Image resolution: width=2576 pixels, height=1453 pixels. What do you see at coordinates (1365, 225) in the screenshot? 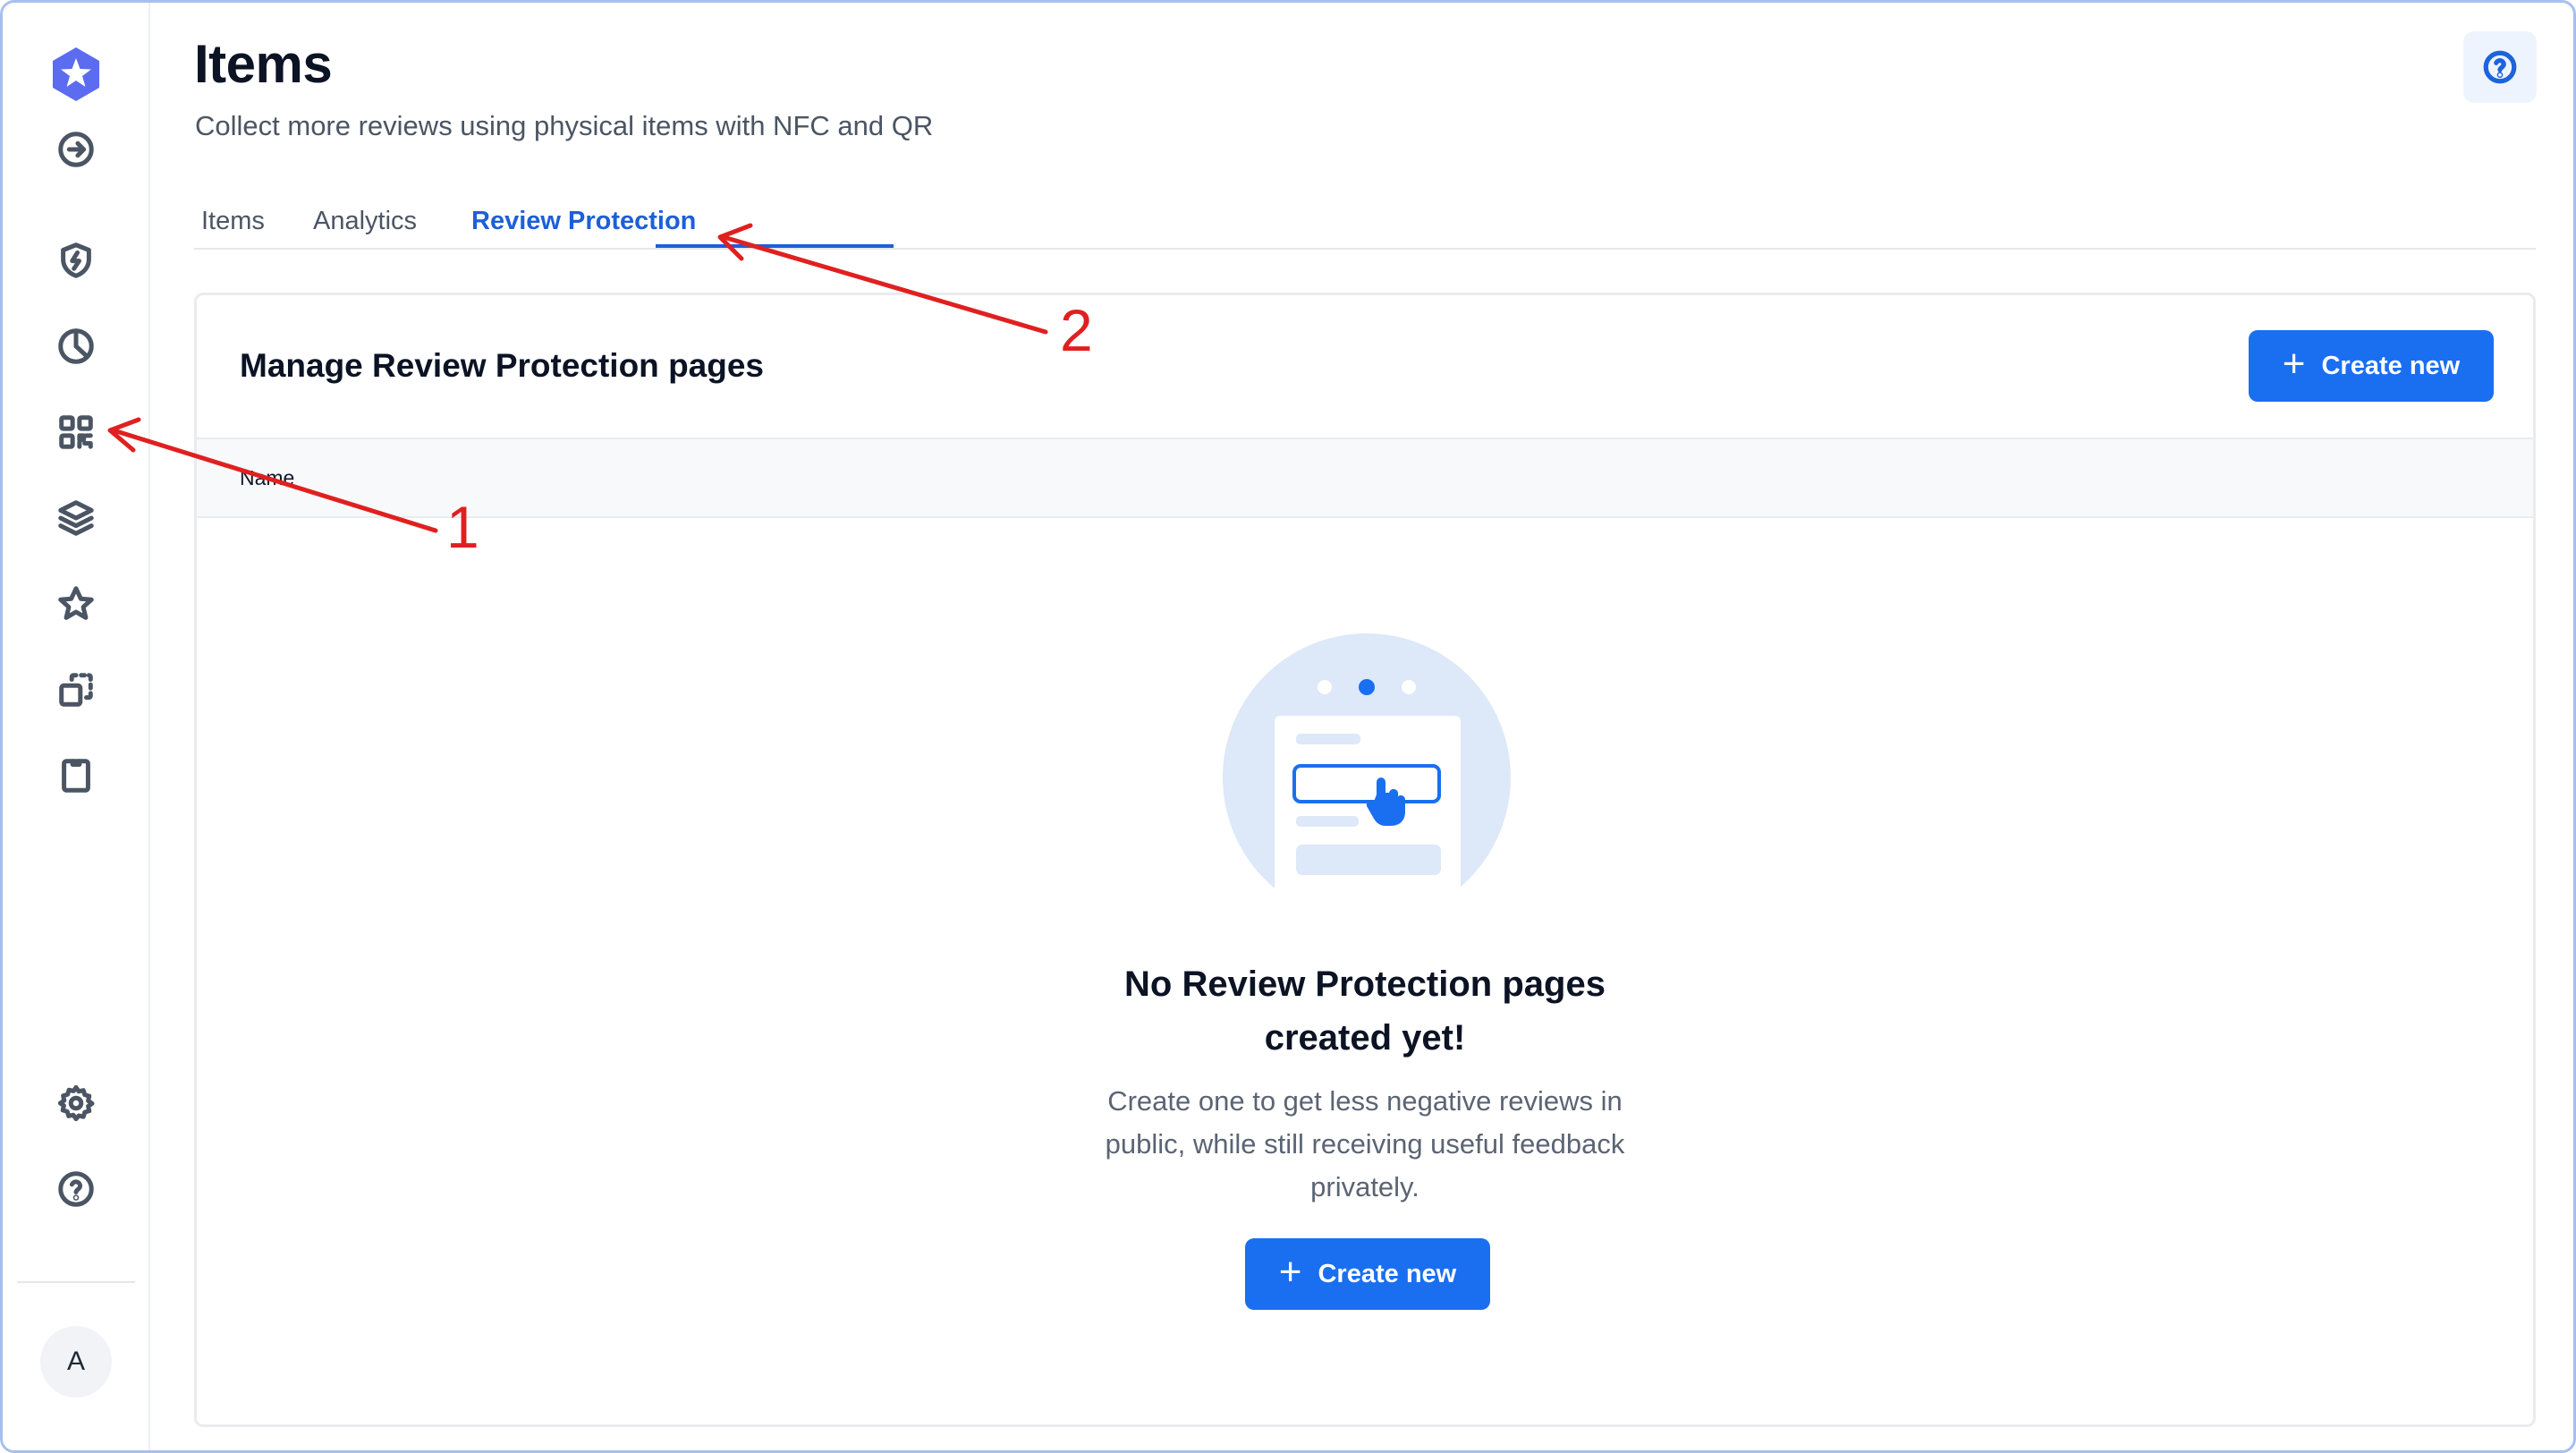
I see `tab-bar: Items Analytics Review Protection` at bounding box center [1365, 225].